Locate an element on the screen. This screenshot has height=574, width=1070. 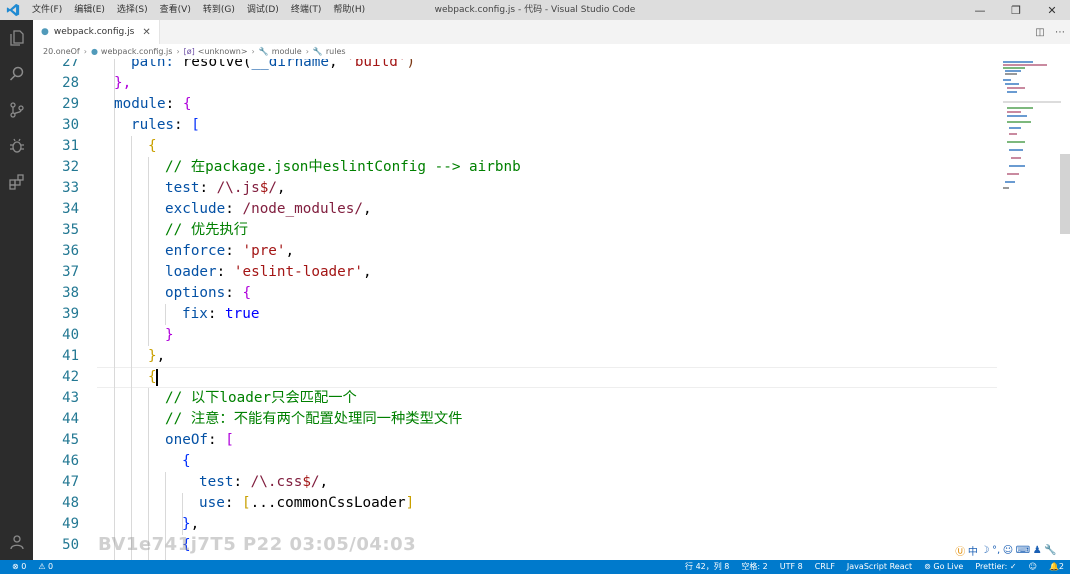
code-line: } is located at coordinates (169, 335).